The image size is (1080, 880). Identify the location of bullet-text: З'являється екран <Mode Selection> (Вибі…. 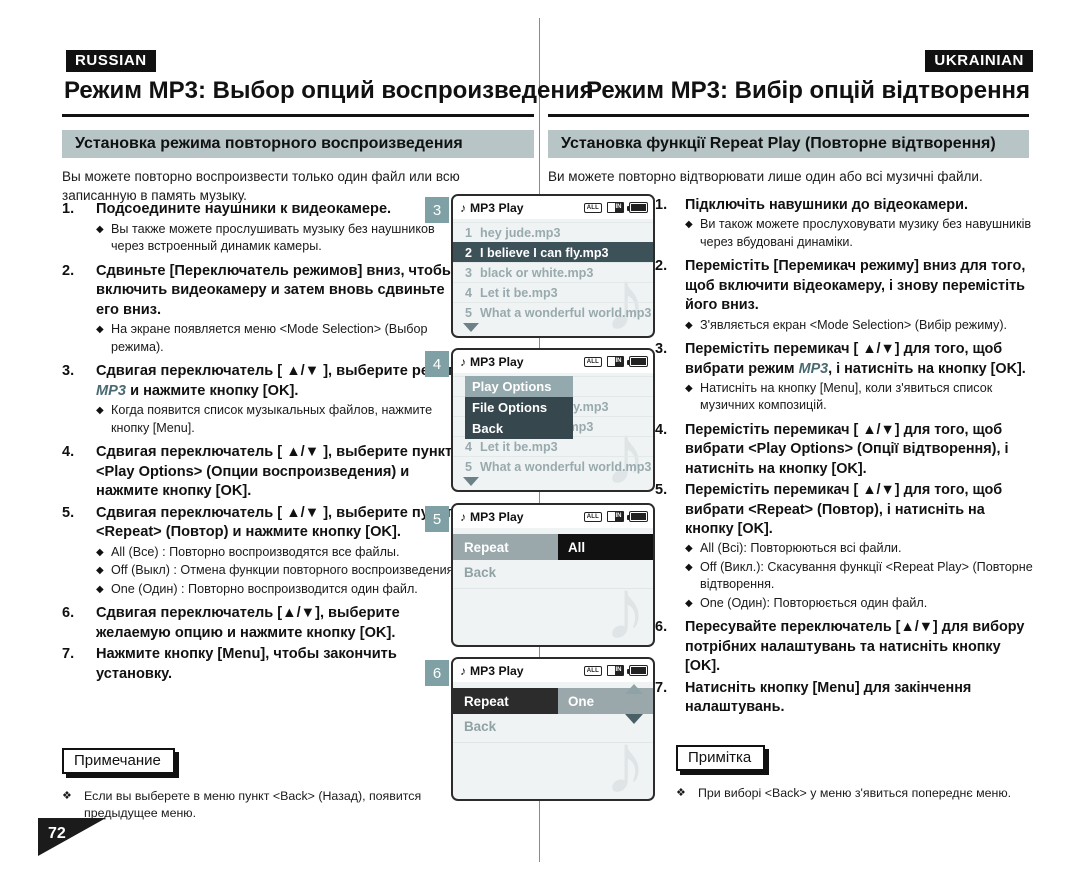
(854, 324).